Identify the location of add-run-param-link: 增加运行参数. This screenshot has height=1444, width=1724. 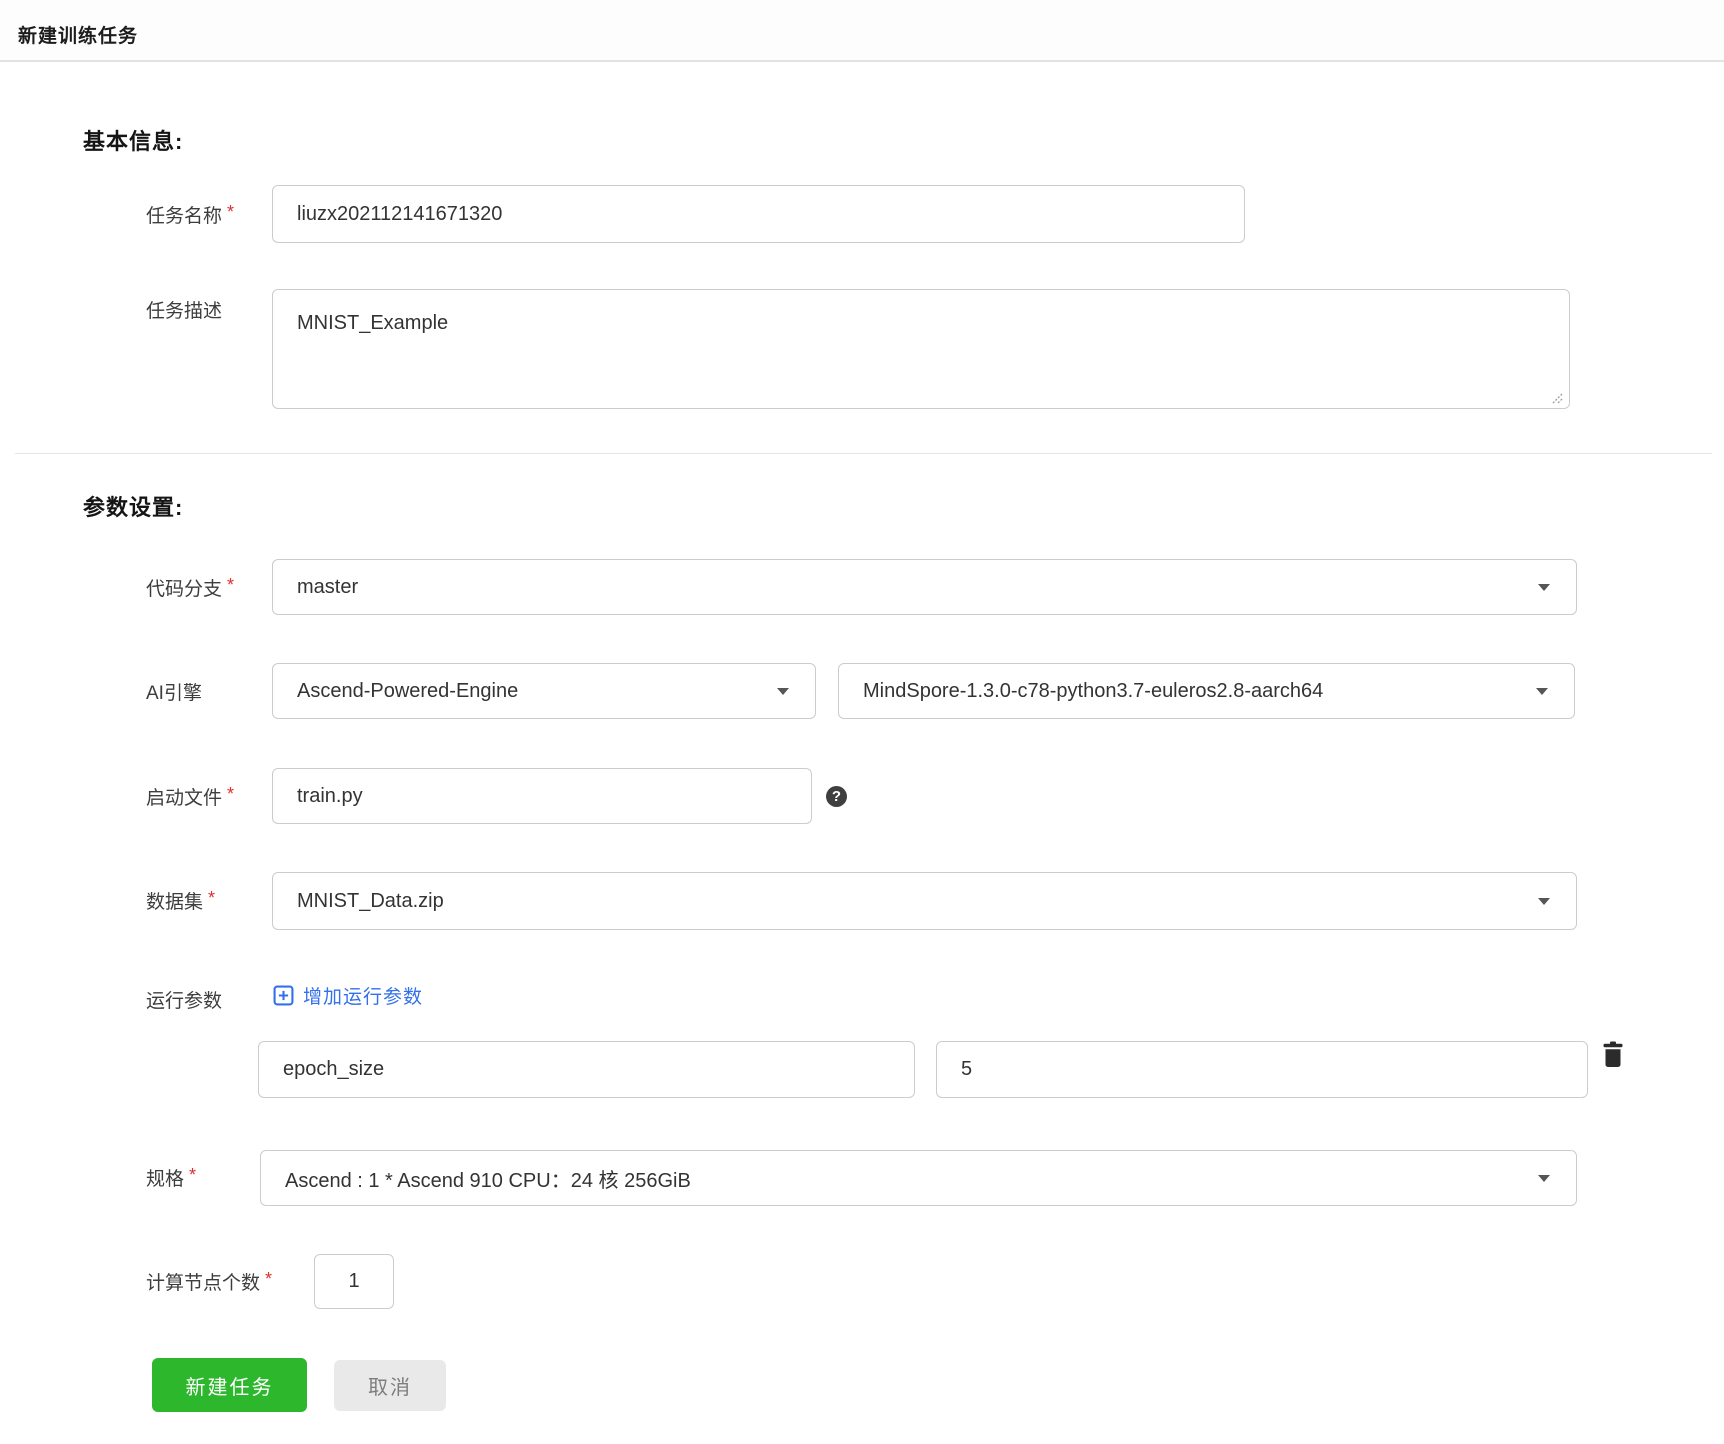
(348, 995).